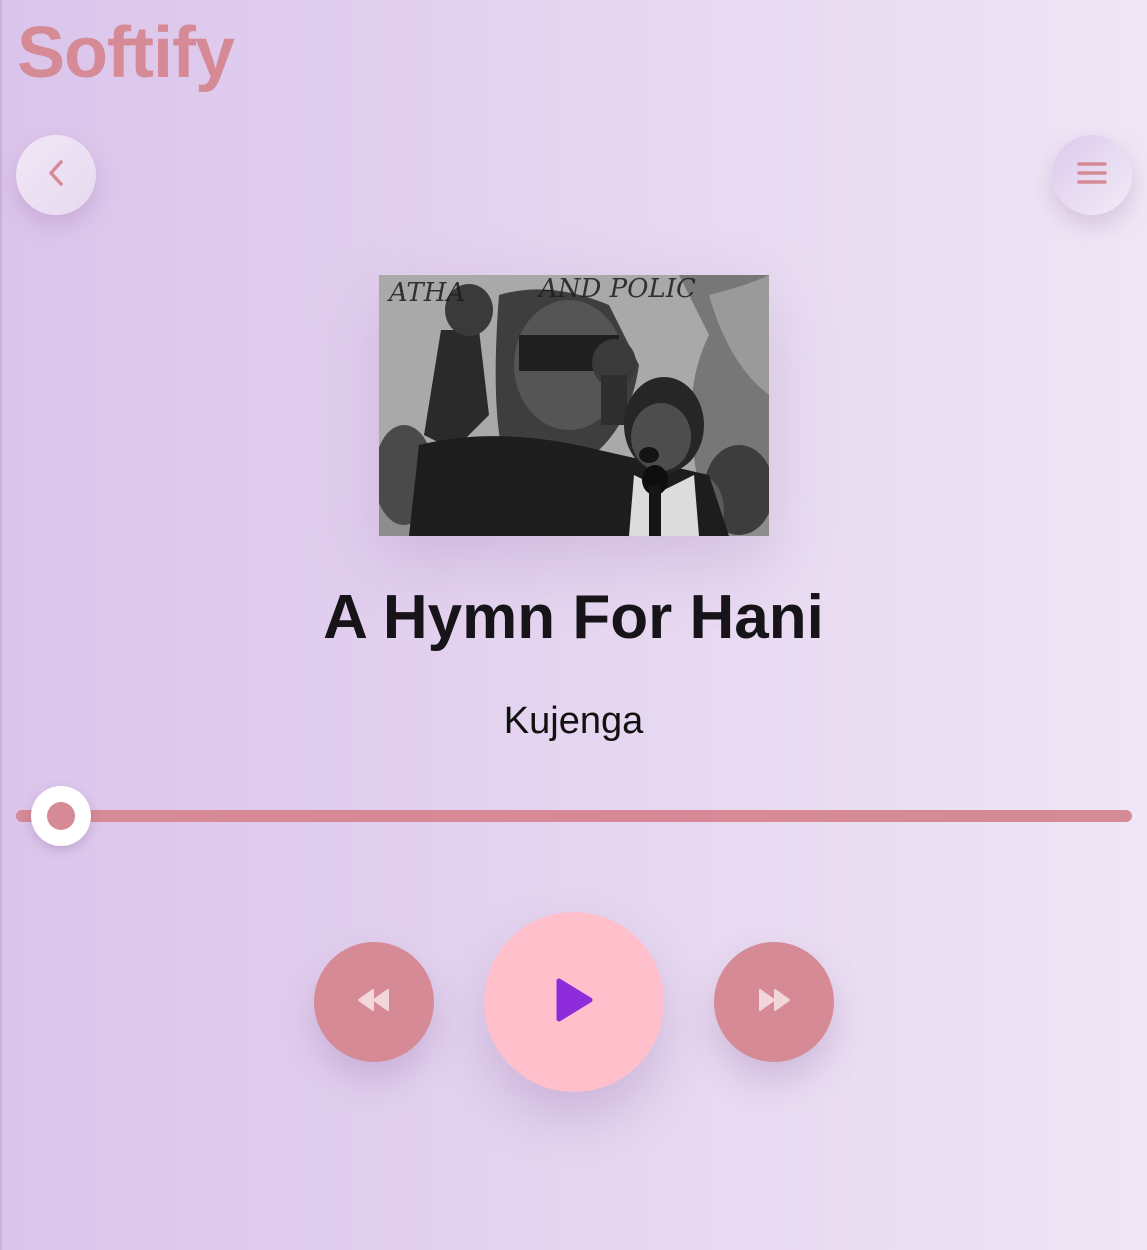 Image resolution: width=1147 pixels, height=1250 pixels. I want to click on play-button, so click(574, 1002).